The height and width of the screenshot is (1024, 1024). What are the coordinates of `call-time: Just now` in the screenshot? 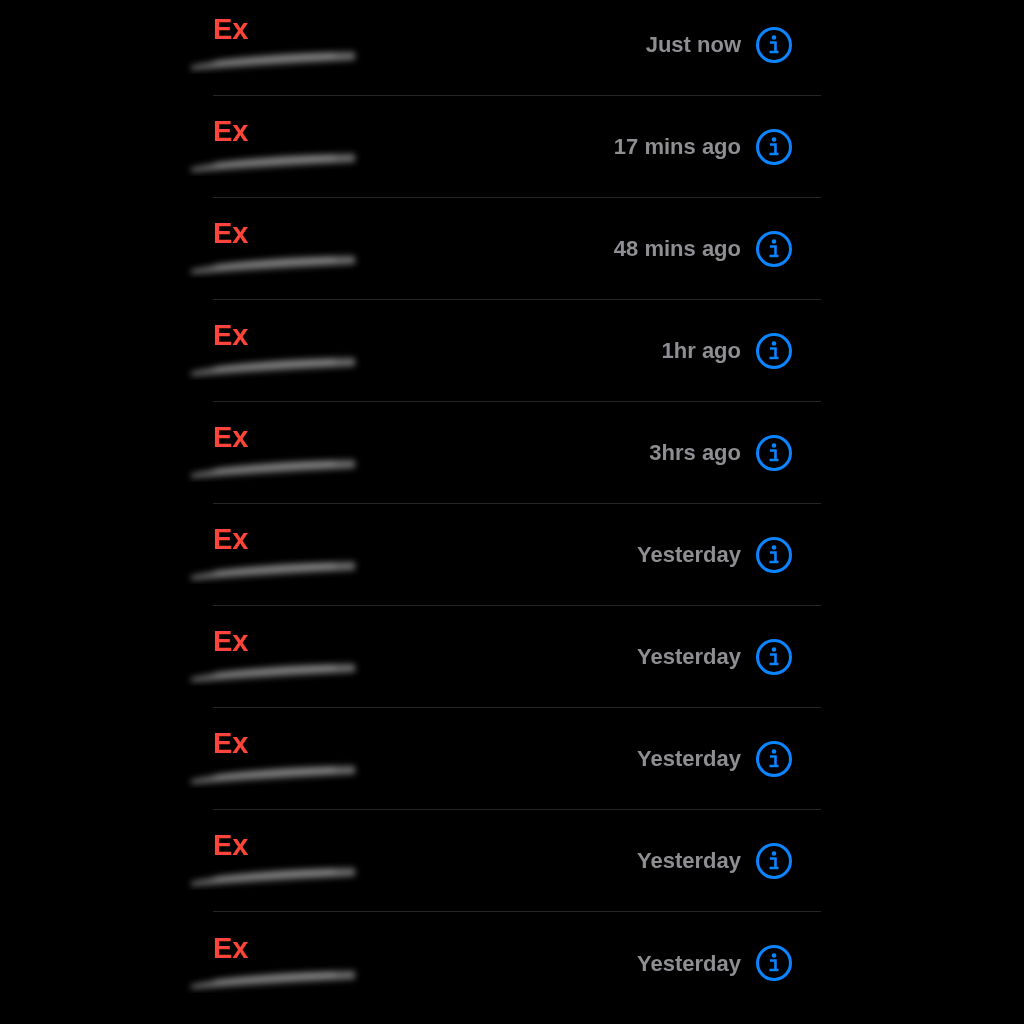 It's located at (693, 45).